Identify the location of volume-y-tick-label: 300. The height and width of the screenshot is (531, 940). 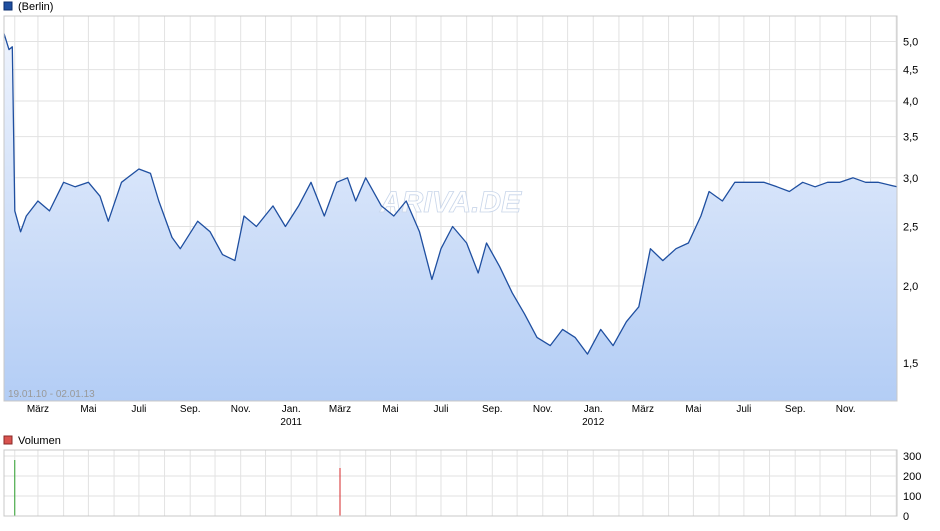
(912, 457).